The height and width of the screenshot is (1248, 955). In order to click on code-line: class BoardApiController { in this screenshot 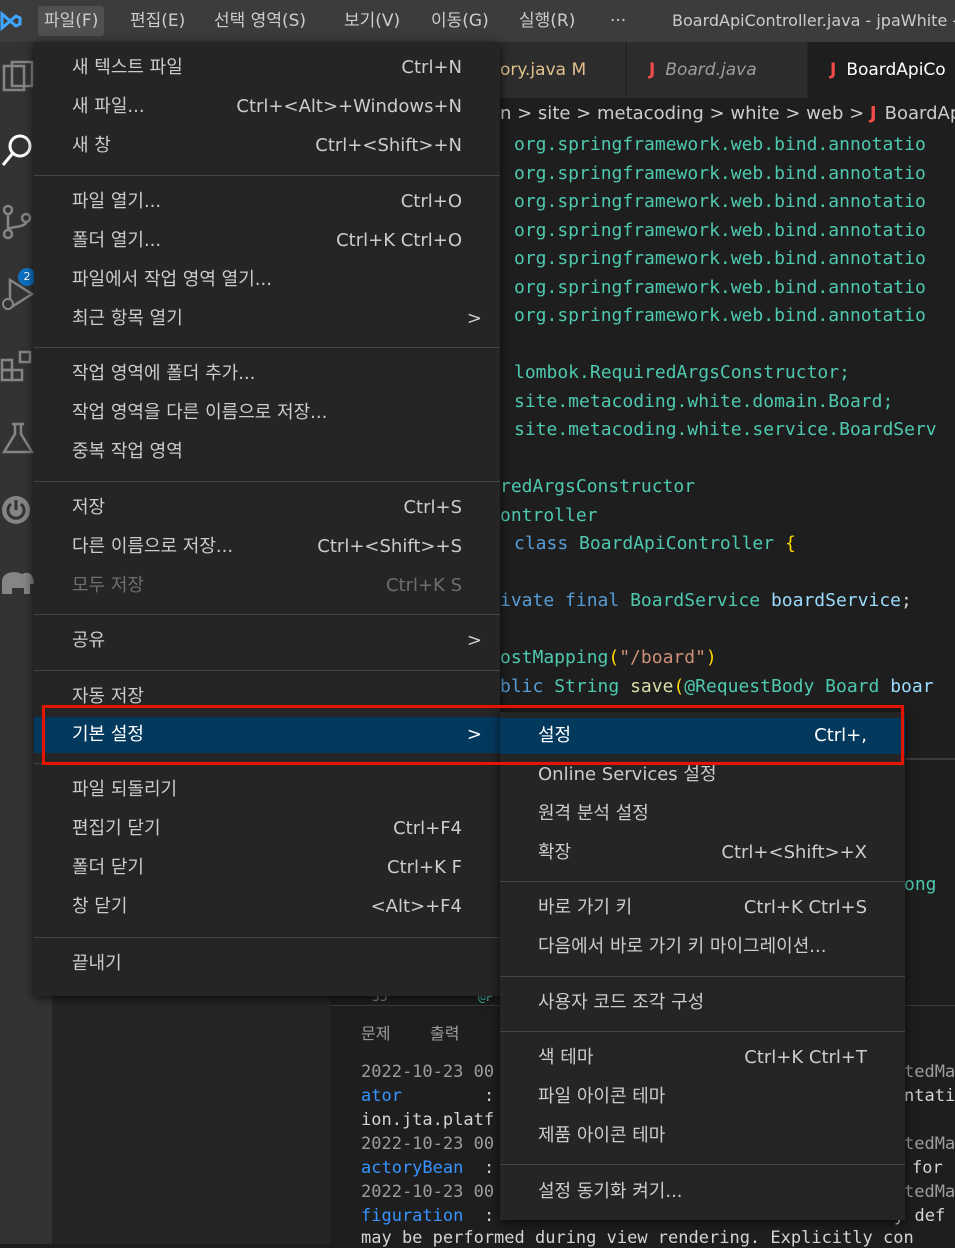, I will do `click(655, 543)`.